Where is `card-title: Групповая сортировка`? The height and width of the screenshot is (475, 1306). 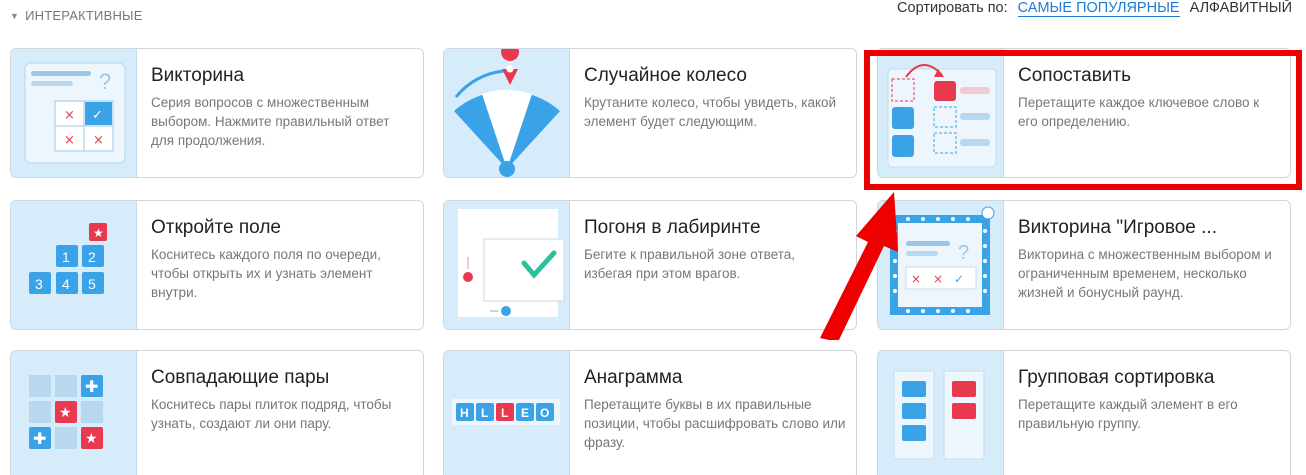
card-title: Групповая сортировка is located at coordinates (1116, 377).